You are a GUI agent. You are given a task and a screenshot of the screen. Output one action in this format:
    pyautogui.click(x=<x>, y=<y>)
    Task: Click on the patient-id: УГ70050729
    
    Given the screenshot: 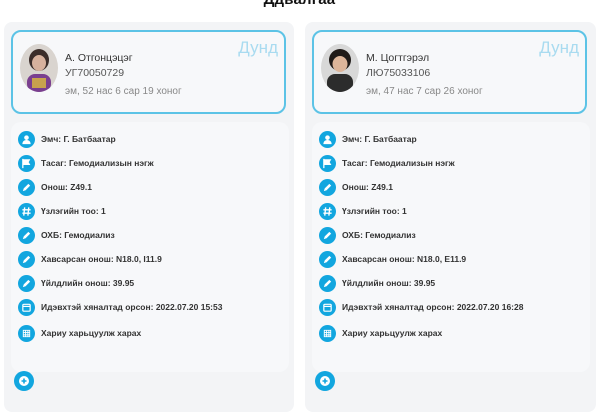 What is the action you would take?
    pyautogui.click(x=95, y=73)
    